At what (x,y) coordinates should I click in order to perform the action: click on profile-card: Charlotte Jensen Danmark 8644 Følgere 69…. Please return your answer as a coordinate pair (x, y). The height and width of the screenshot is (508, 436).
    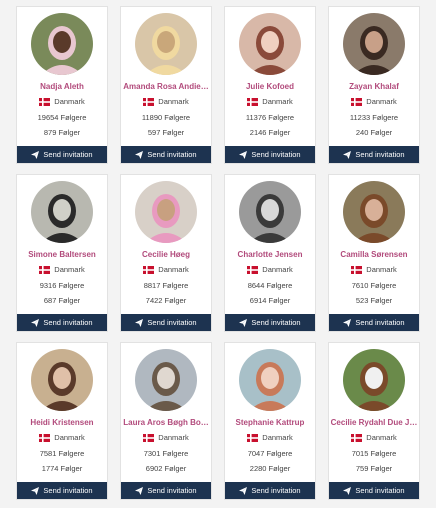
    Looking at the image, I should click on (270, 253).